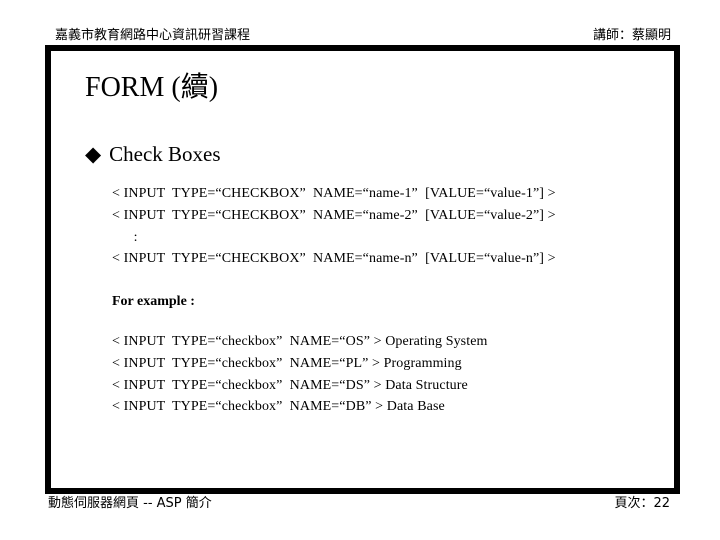  What do you see at coordinates (153, 35) in the screenshot?
I see `course-header: 嘉義市教育網路中心資訊研習課程` at bounding box center [153, 35].